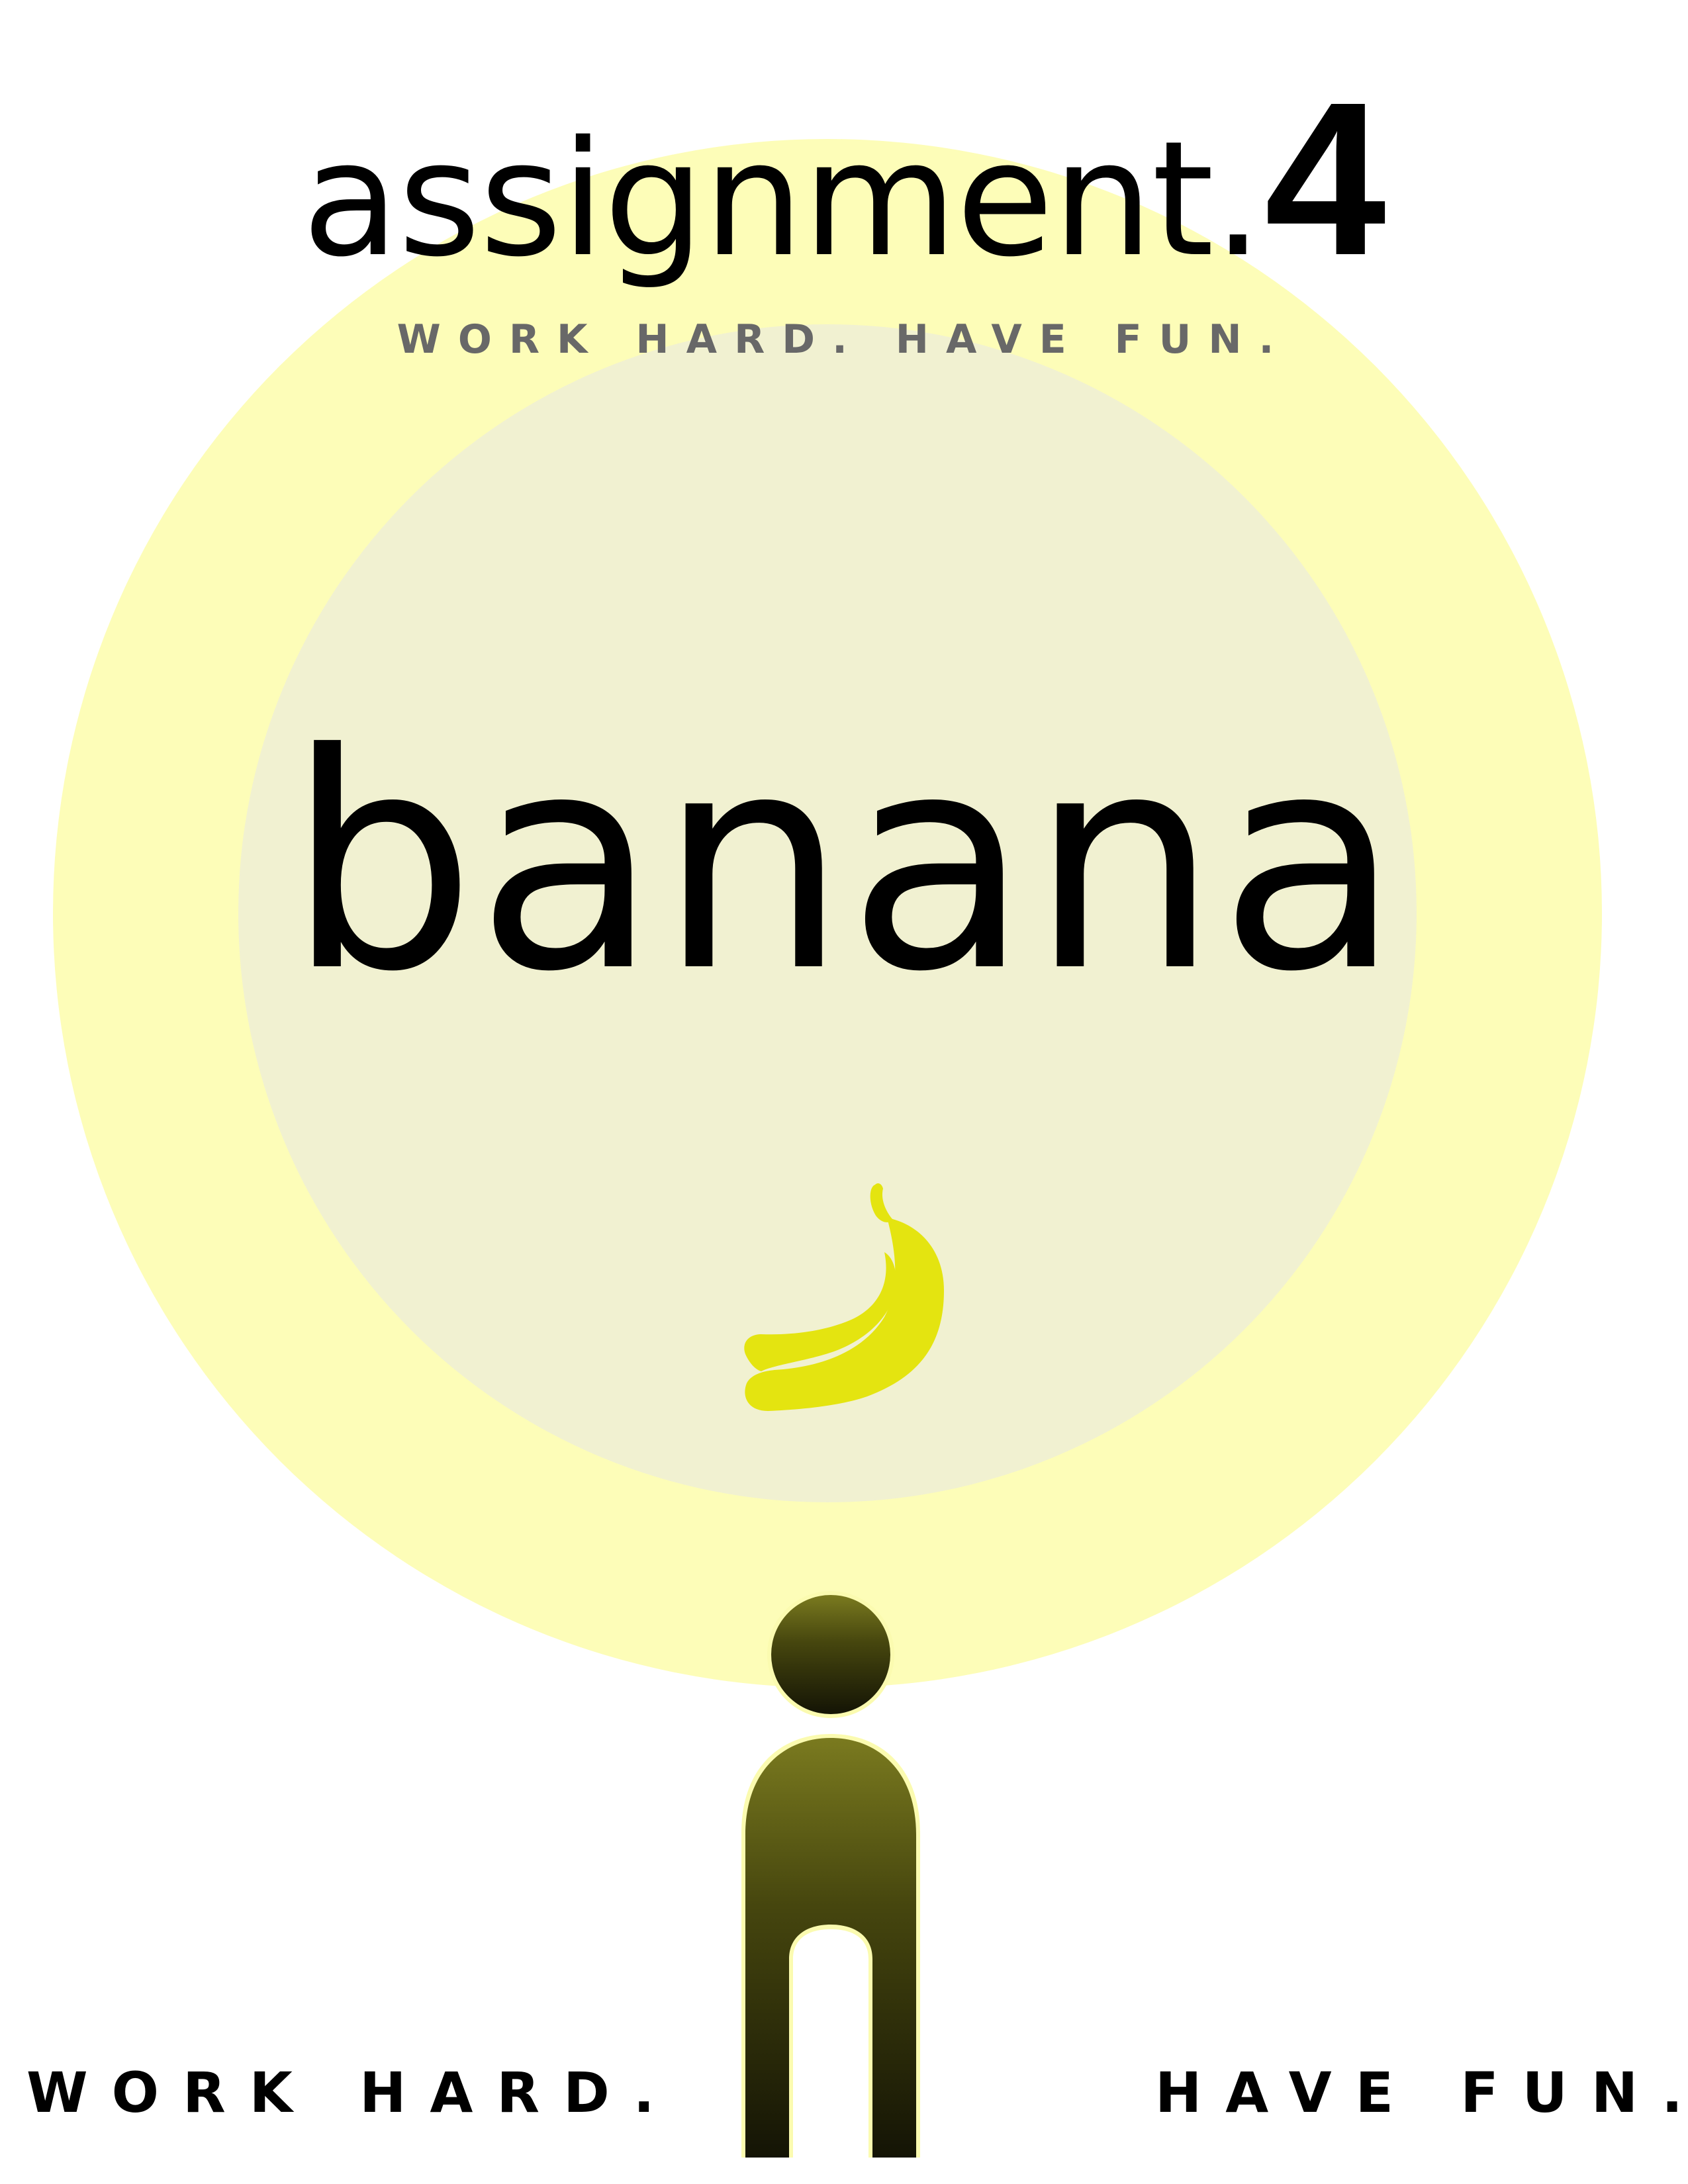 The image size is (1688, 2184). I want to click on banana-icon, so click(844, 1297).